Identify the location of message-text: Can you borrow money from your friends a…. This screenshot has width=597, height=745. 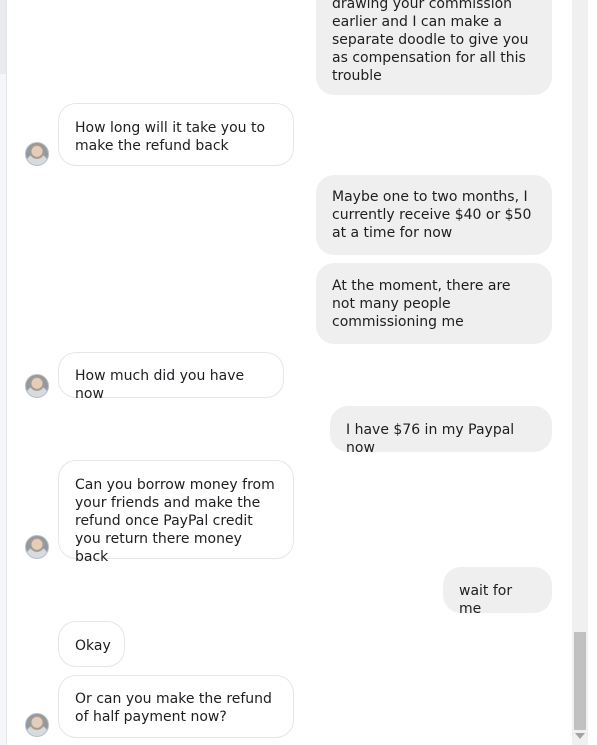
(177, 521).